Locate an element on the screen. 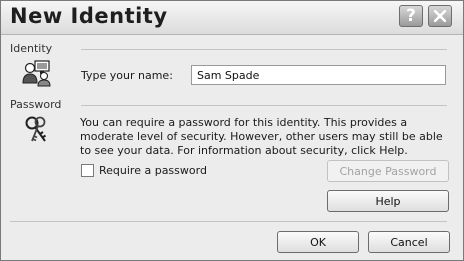 The image size is (464, 261). close-icon is located at coordinates (440, 16).